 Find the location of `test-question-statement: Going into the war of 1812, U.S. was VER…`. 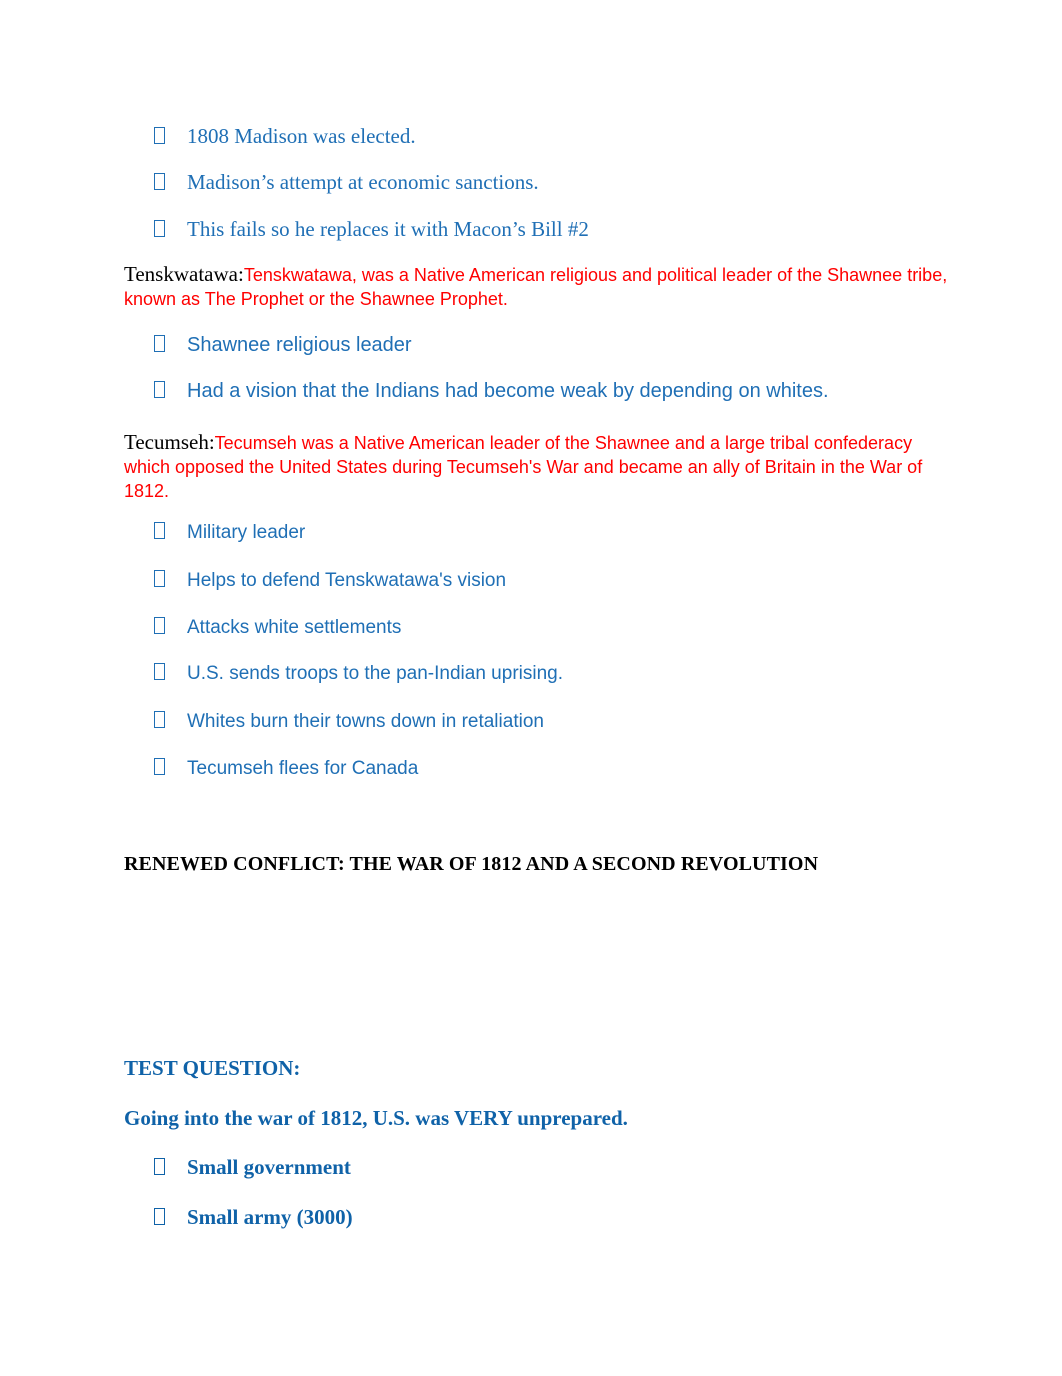

test-question-statement: Going into the war of 1812, U.S. was VER… is located at coordinates (376, 1118).